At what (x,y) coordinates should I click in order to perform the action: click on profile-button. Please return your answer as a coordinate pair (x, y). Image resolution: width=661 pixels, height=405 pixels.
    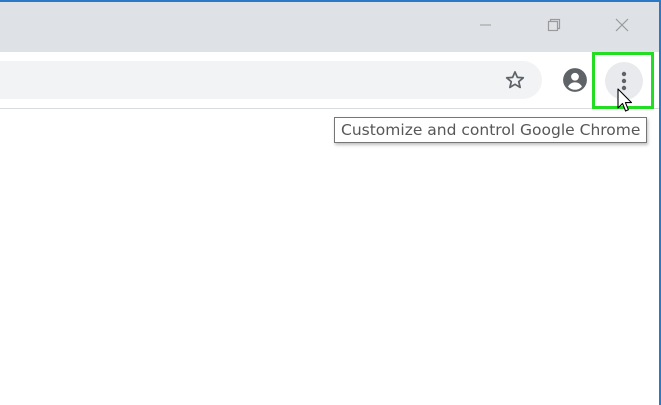
    Looking at the image, I should click on (575, 80).